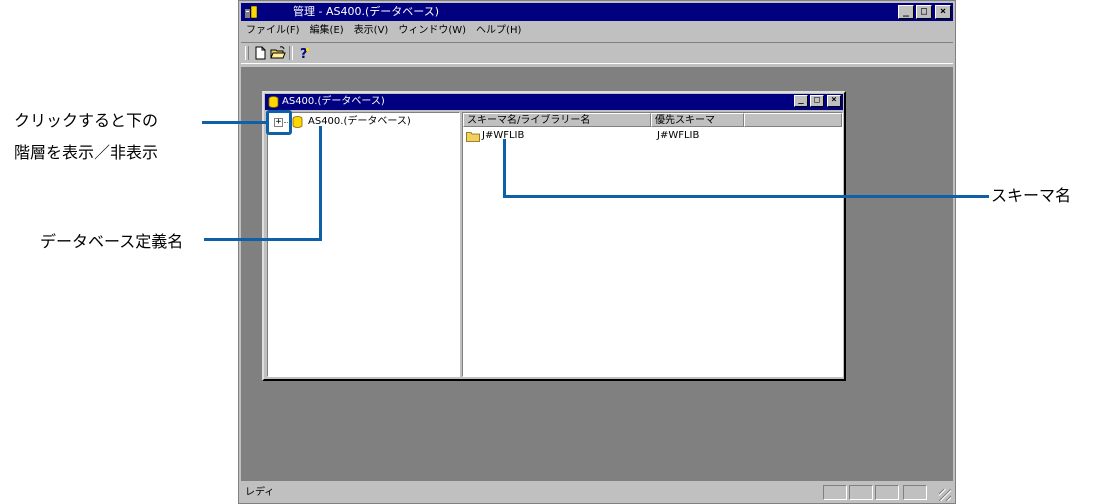 This screenshot has height=504, width=1097. What do you see at coordinates (273, 31) in the screenshot?
I see `menu-file: ファイル(F)` at bounding box center [273, 31].